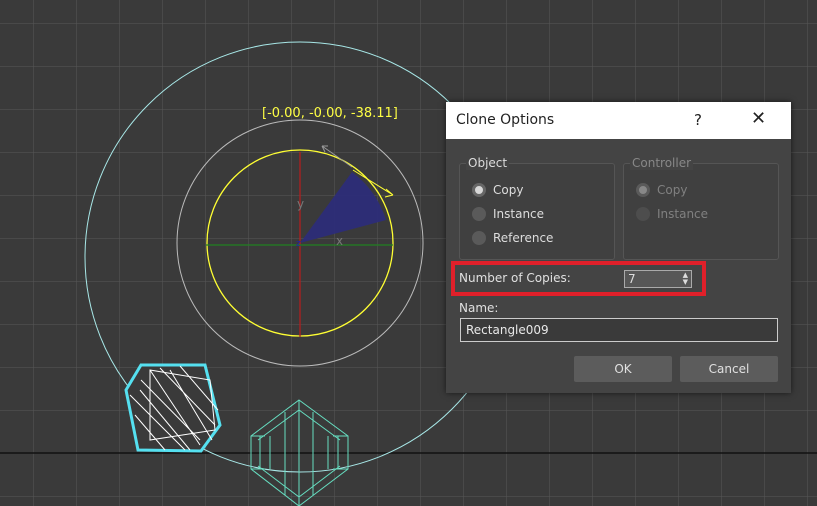  I want to click on name-input, so click(619, 330).